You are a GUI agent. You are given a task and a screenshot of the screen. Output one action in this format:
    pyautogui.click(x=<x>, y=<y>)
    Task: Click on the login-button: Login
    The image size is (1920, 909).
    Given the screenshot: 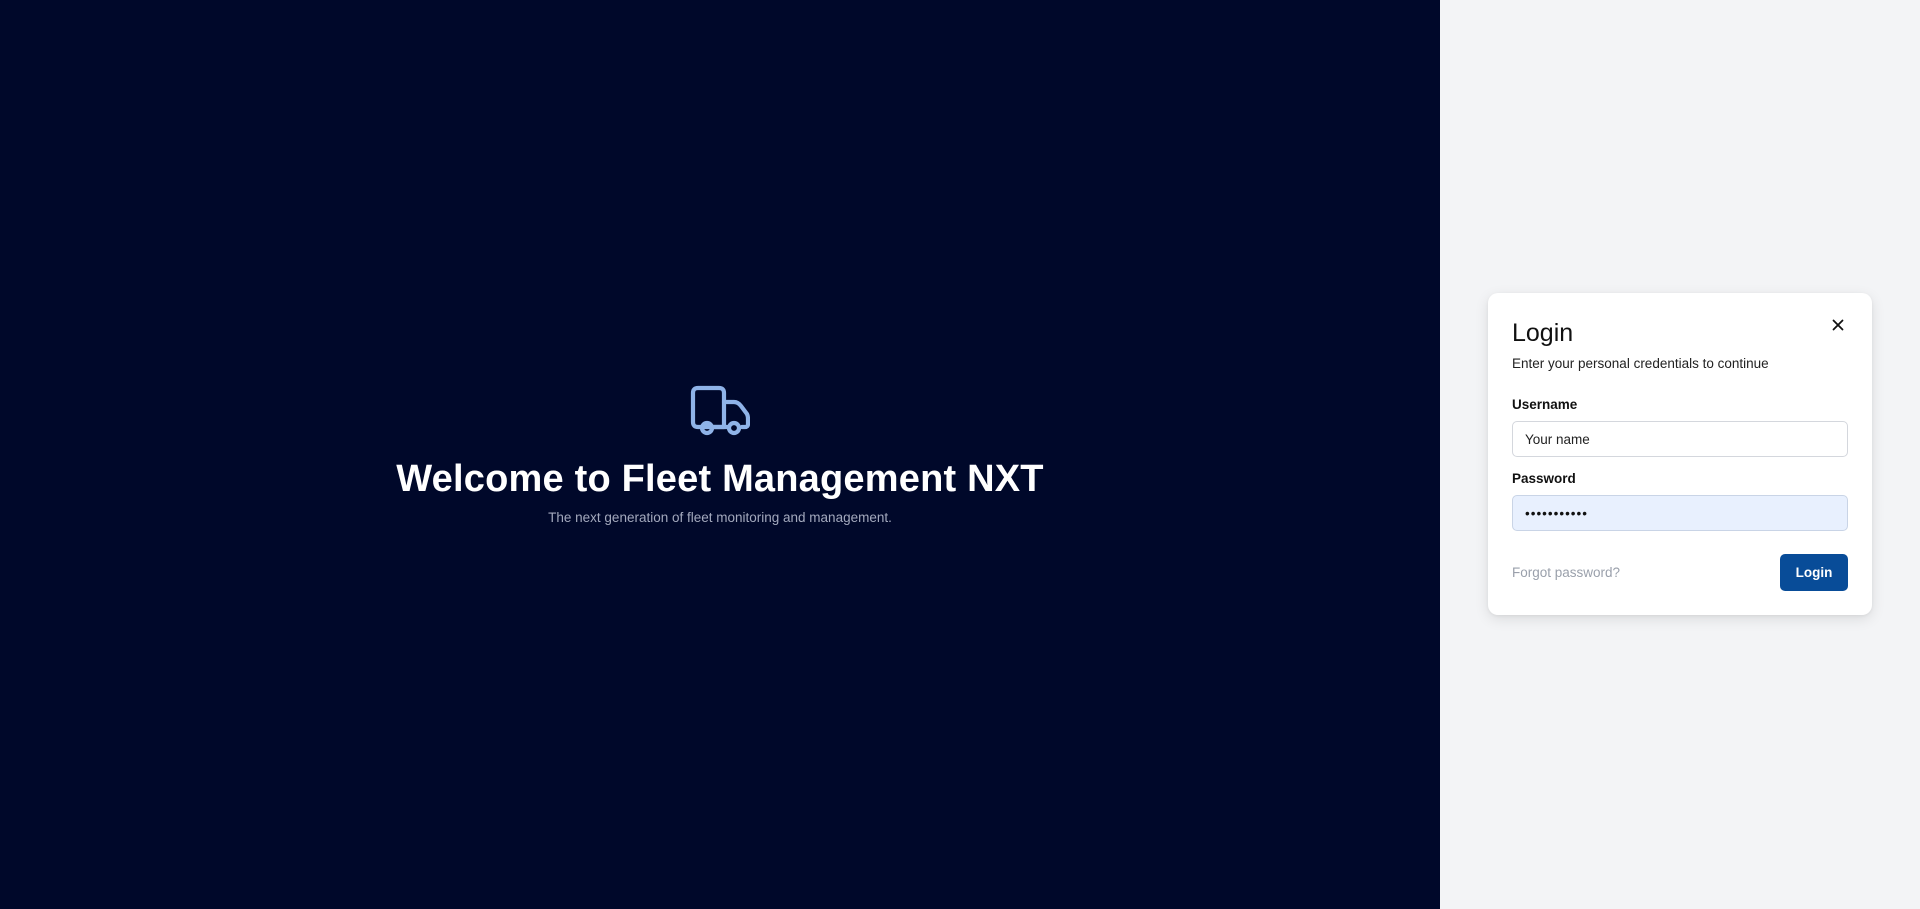 What is the action you would take?
    pyautogui.click(x=1814, y=572)
    